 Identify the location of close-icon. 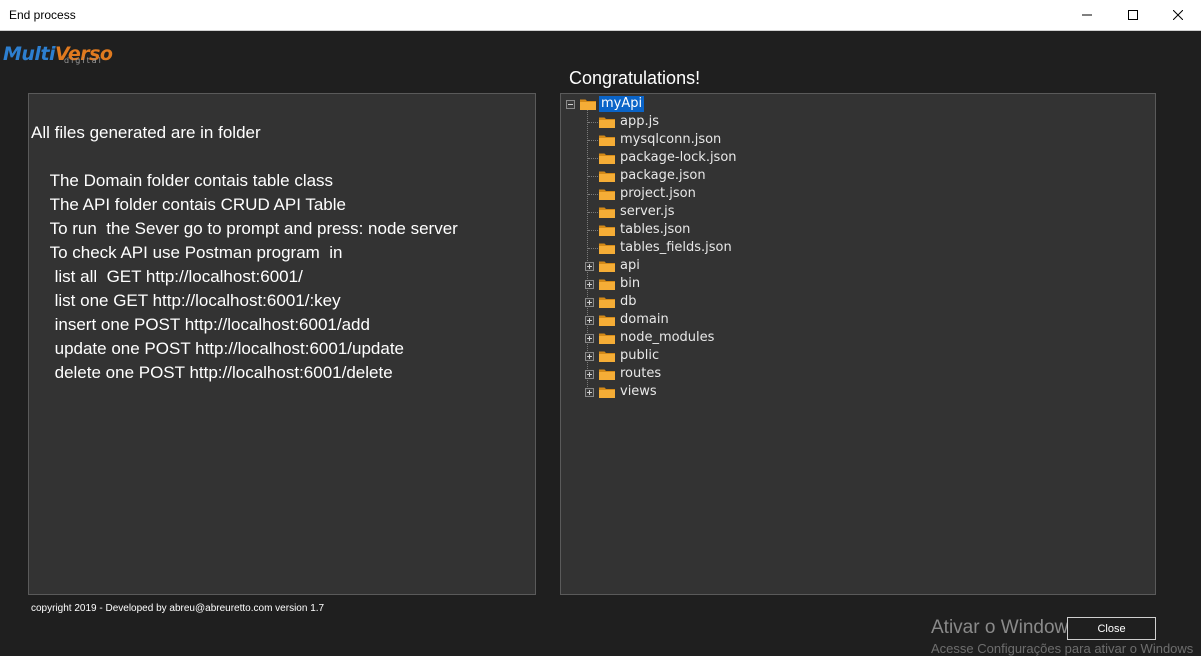
(1178, 15).